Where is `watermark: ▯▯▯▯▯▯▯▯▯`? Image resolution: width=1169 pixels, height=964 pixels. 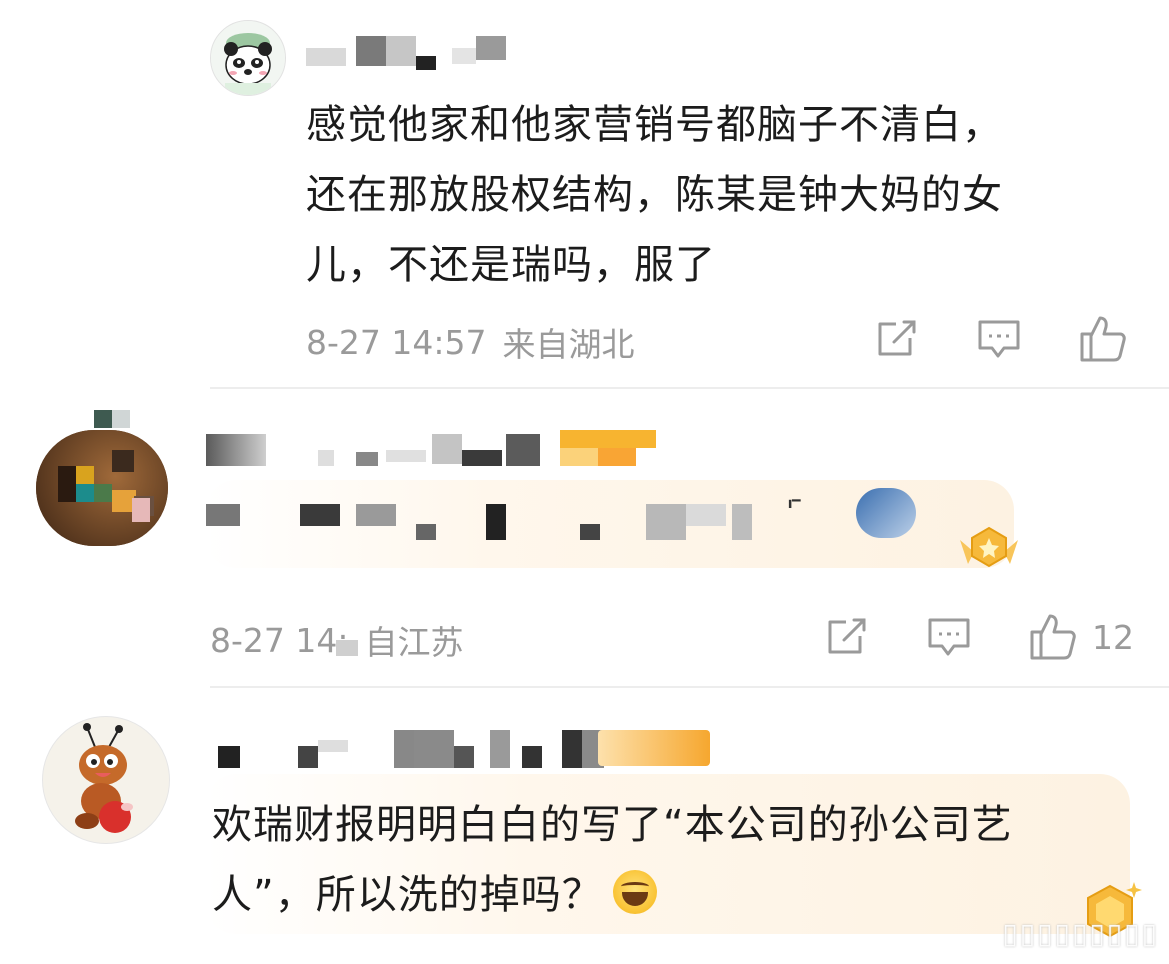
watermark: ▯▯▯▯▯▯▯▯▯ is located at coordinates (1080, 933).